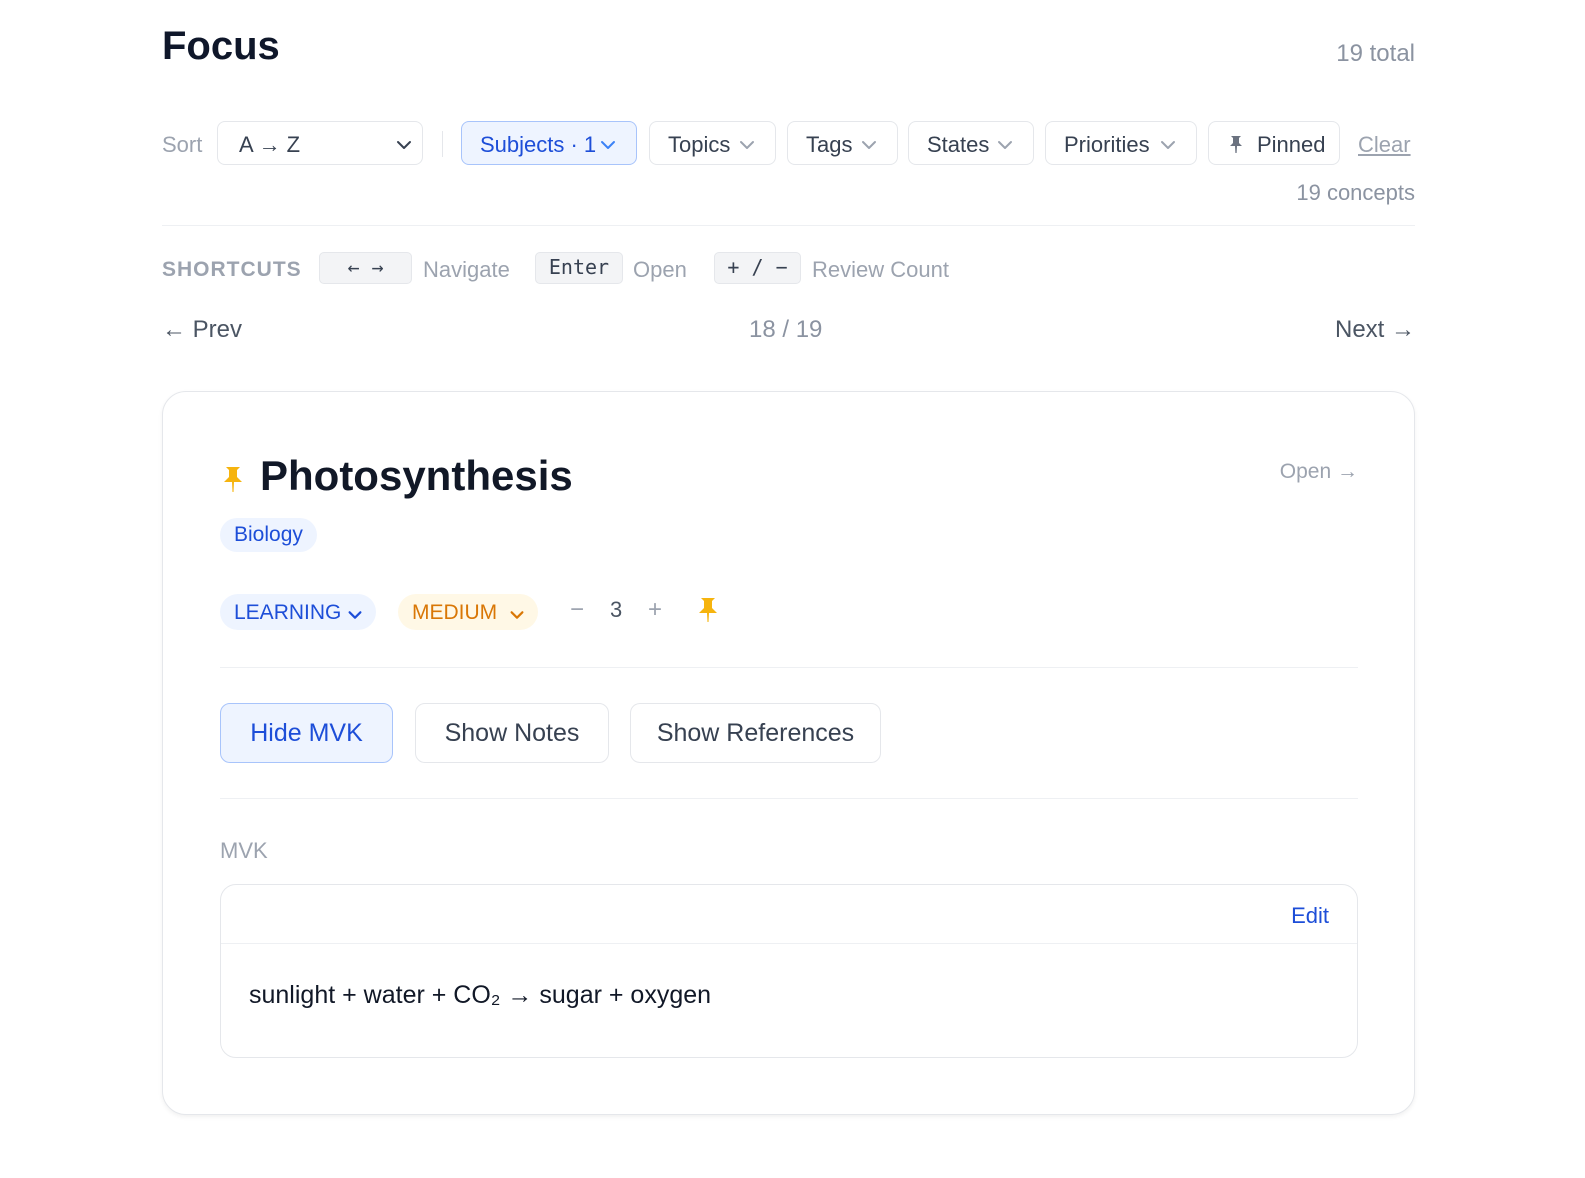 The width and height of the screenshot is (1585, 1178). I want to click on tags-filter-label: Tags, so click(829, 144).